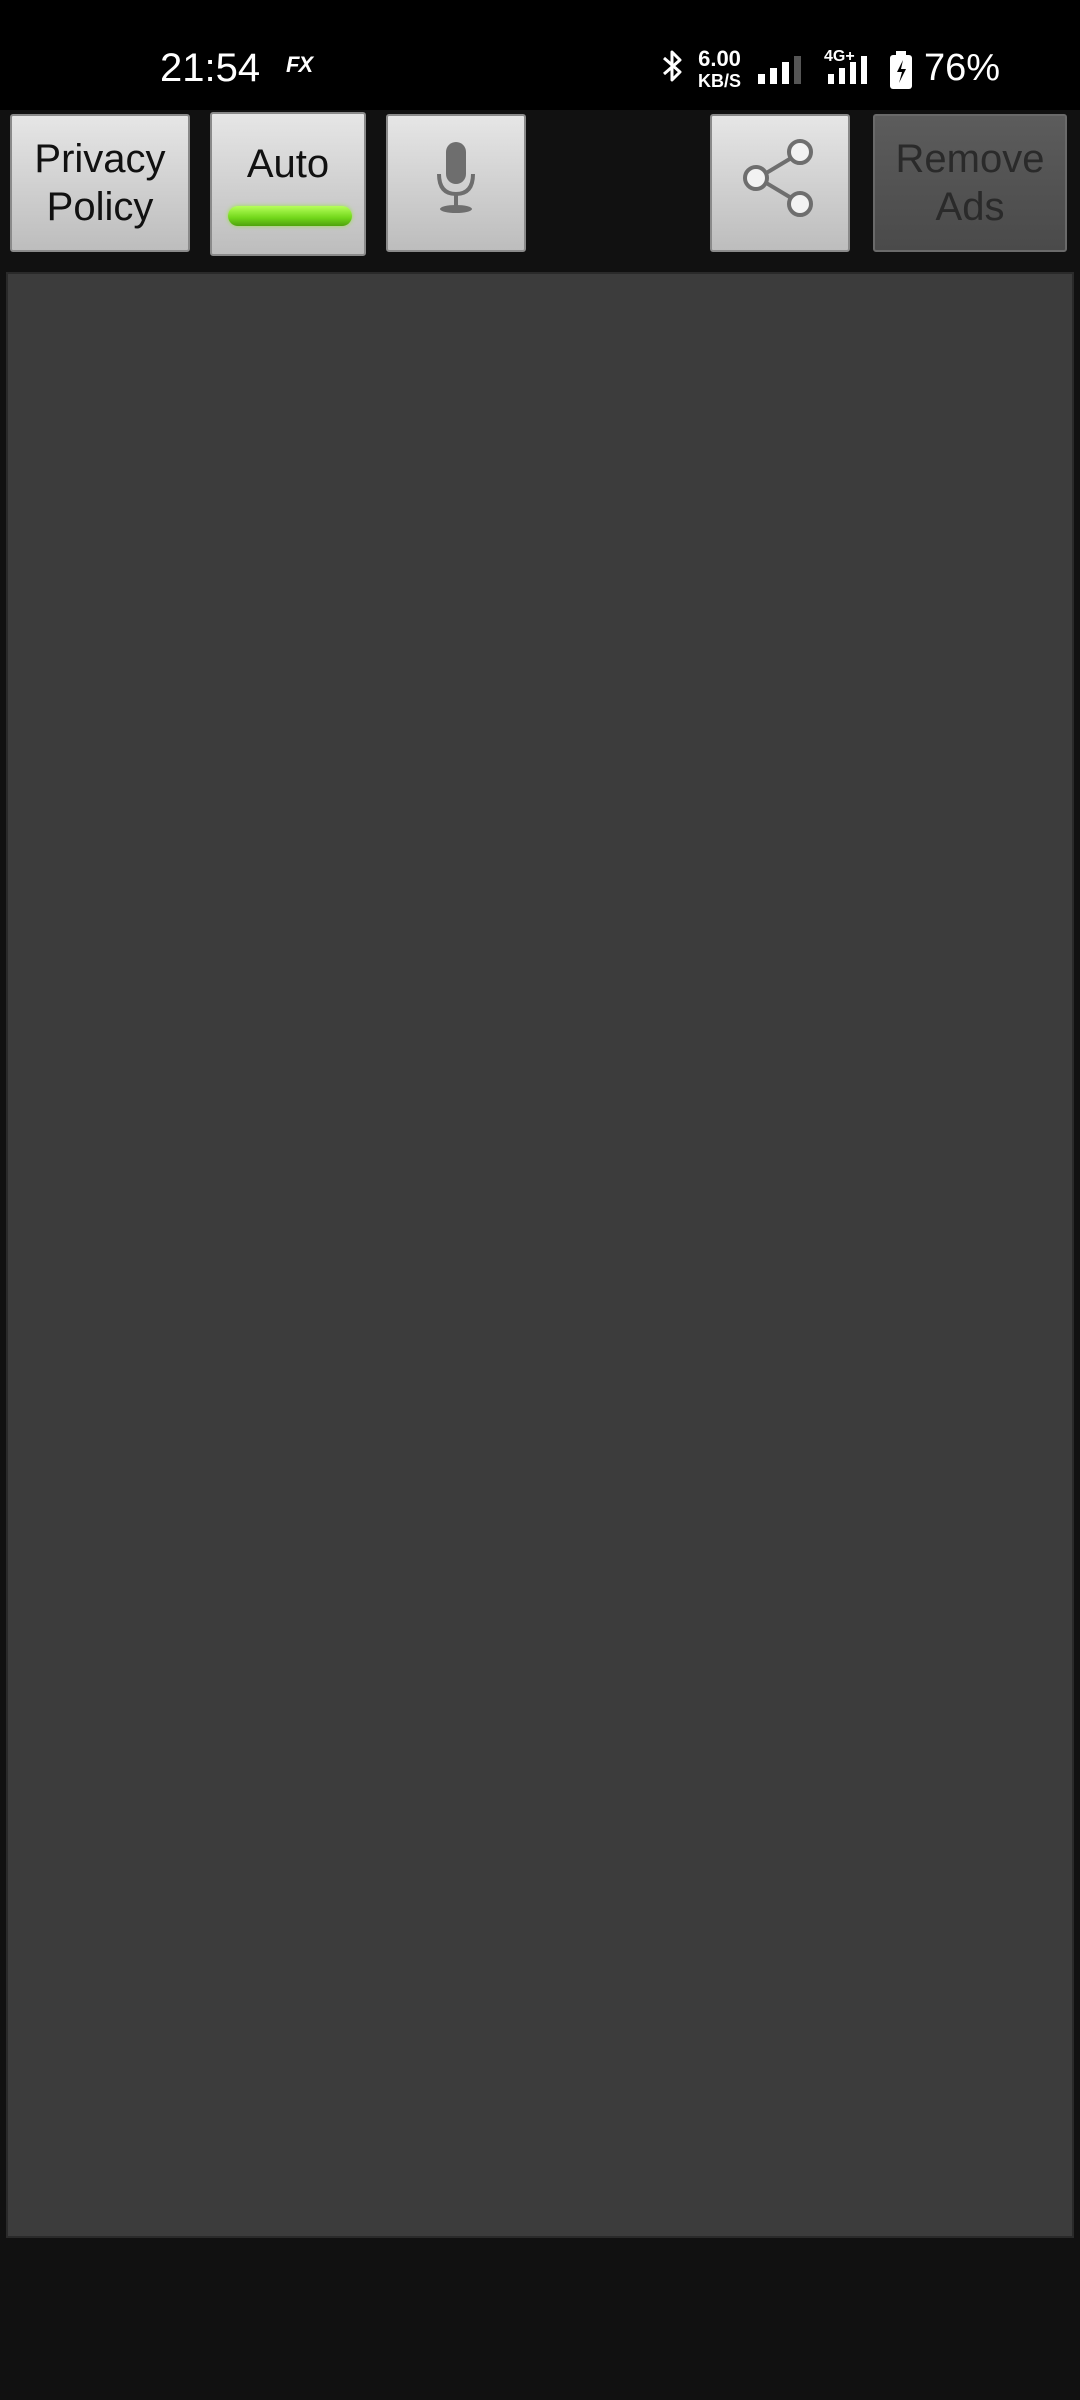  I want to click on battery-icon, so click(901, 72).